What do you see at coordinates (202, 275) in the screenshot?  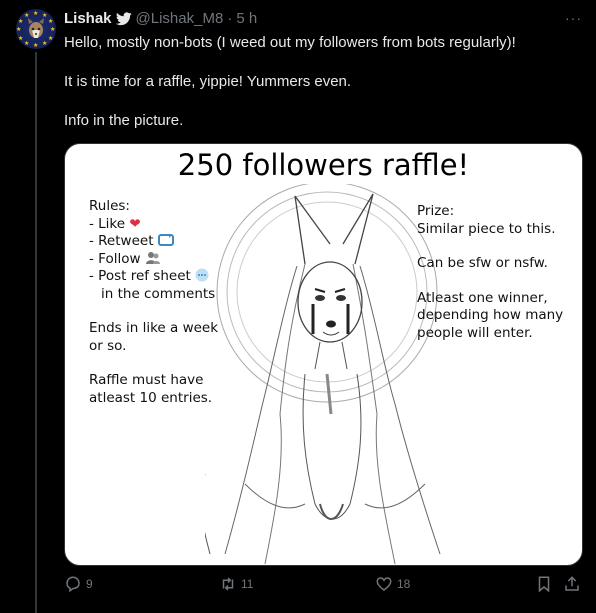 I see `speech-bubble-icon` at bounding box center [202, 275].